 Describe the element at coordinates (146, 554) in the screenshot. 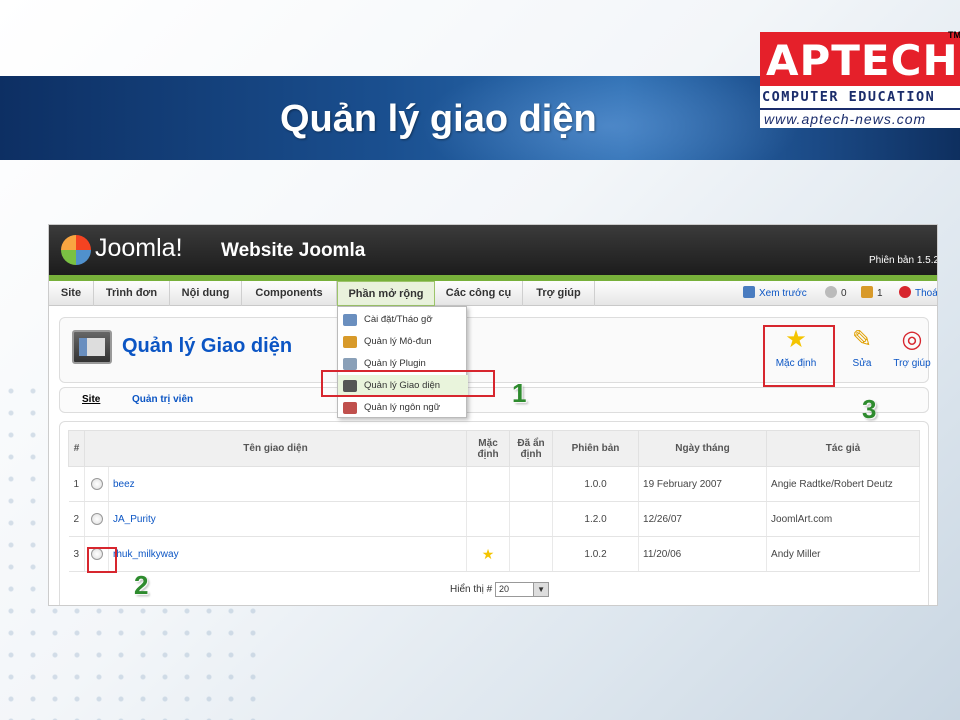

I see `template-link: rhuk_milkyway` at that location.